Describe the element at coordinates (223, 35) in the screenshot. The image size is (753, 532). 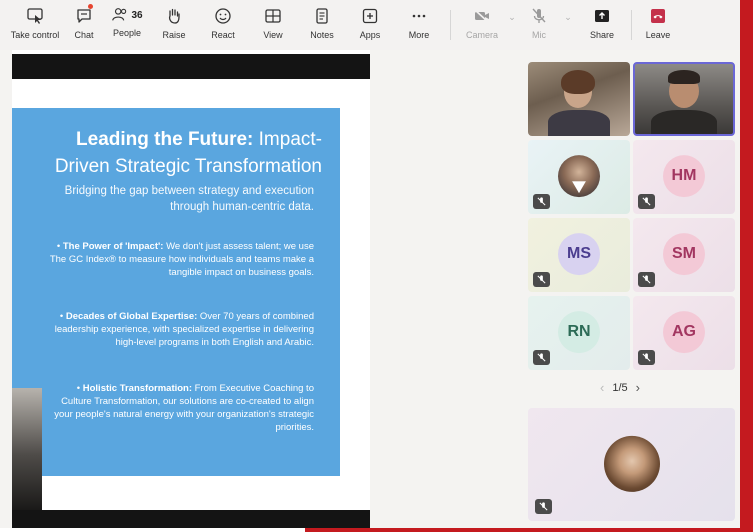
I see `react-label: React` at that location.